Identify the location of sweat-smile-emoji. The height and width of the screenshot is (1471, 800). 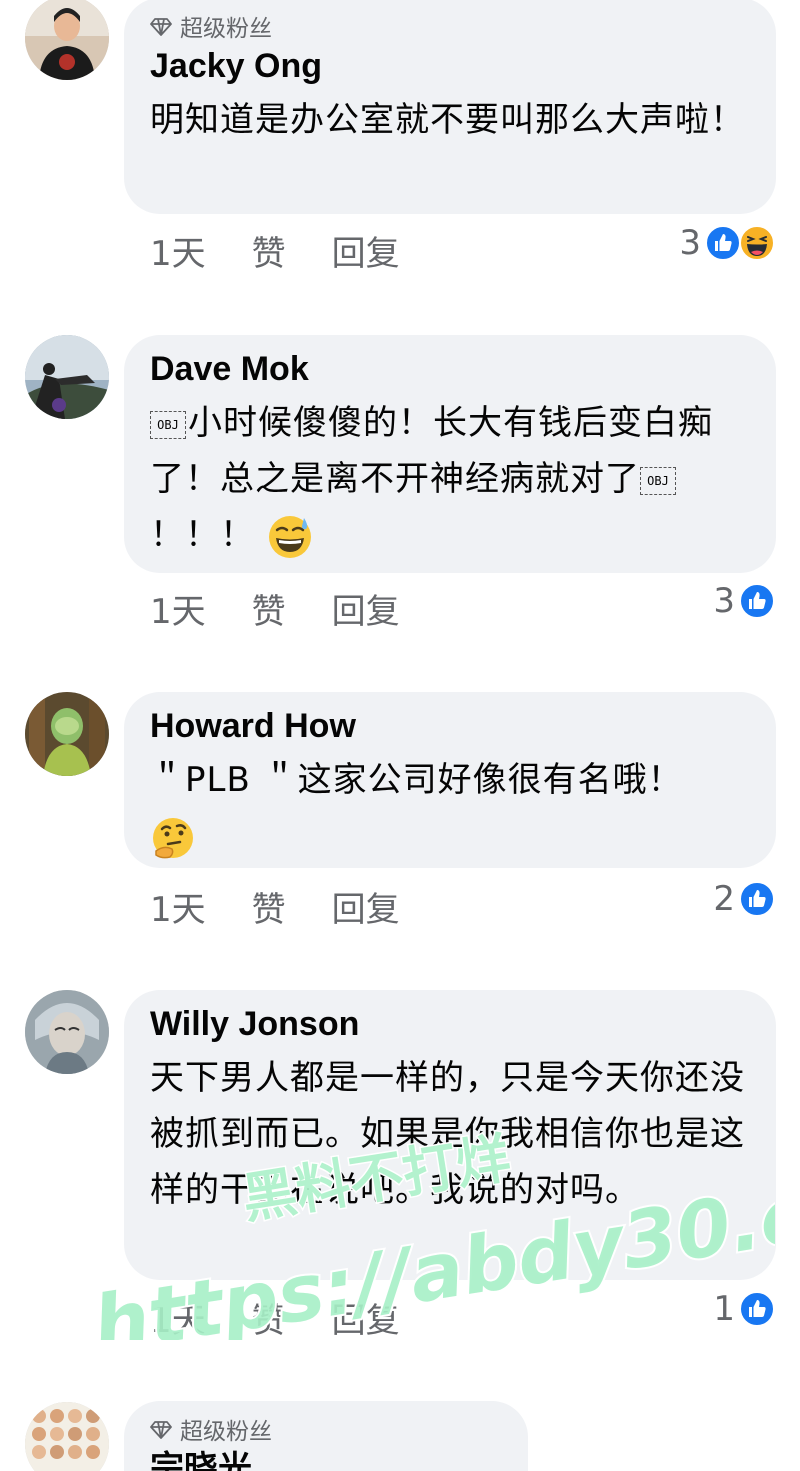
(289, 536).